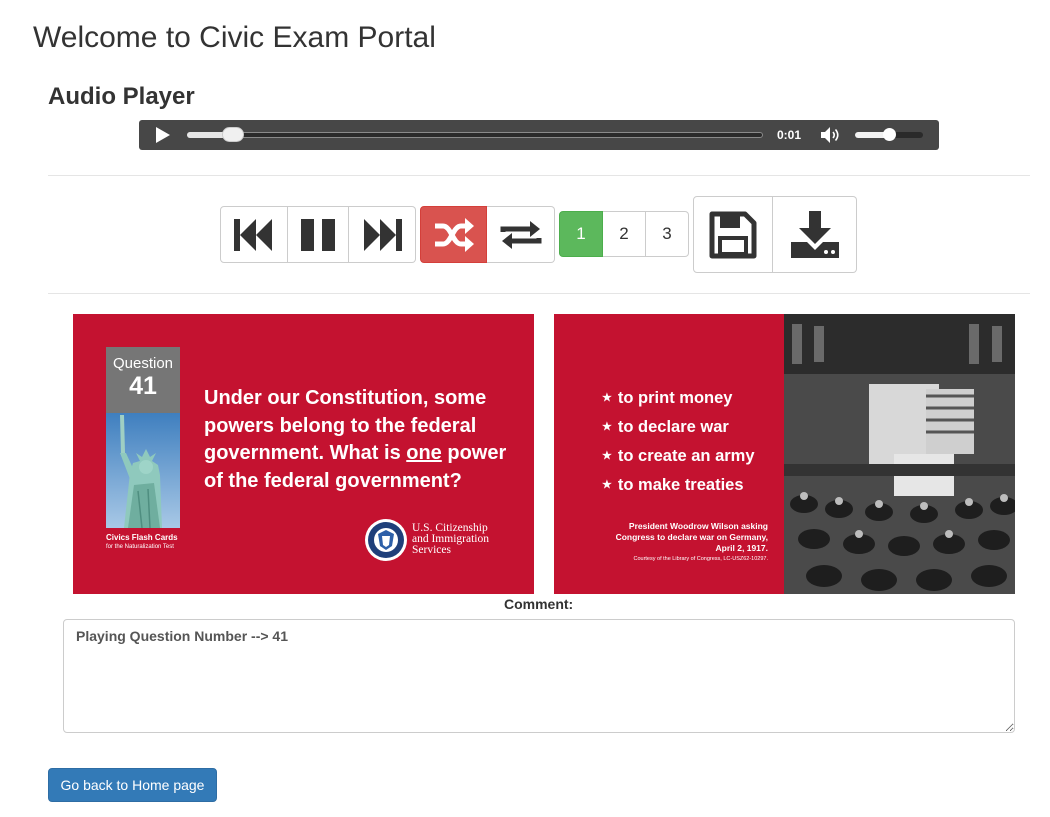 This screenshot has width=1050, height=817. Describe the element at coordinates (539, 676) in the screenshot. I see `comment-textarea: Playing Question Number --> 41` at that location.